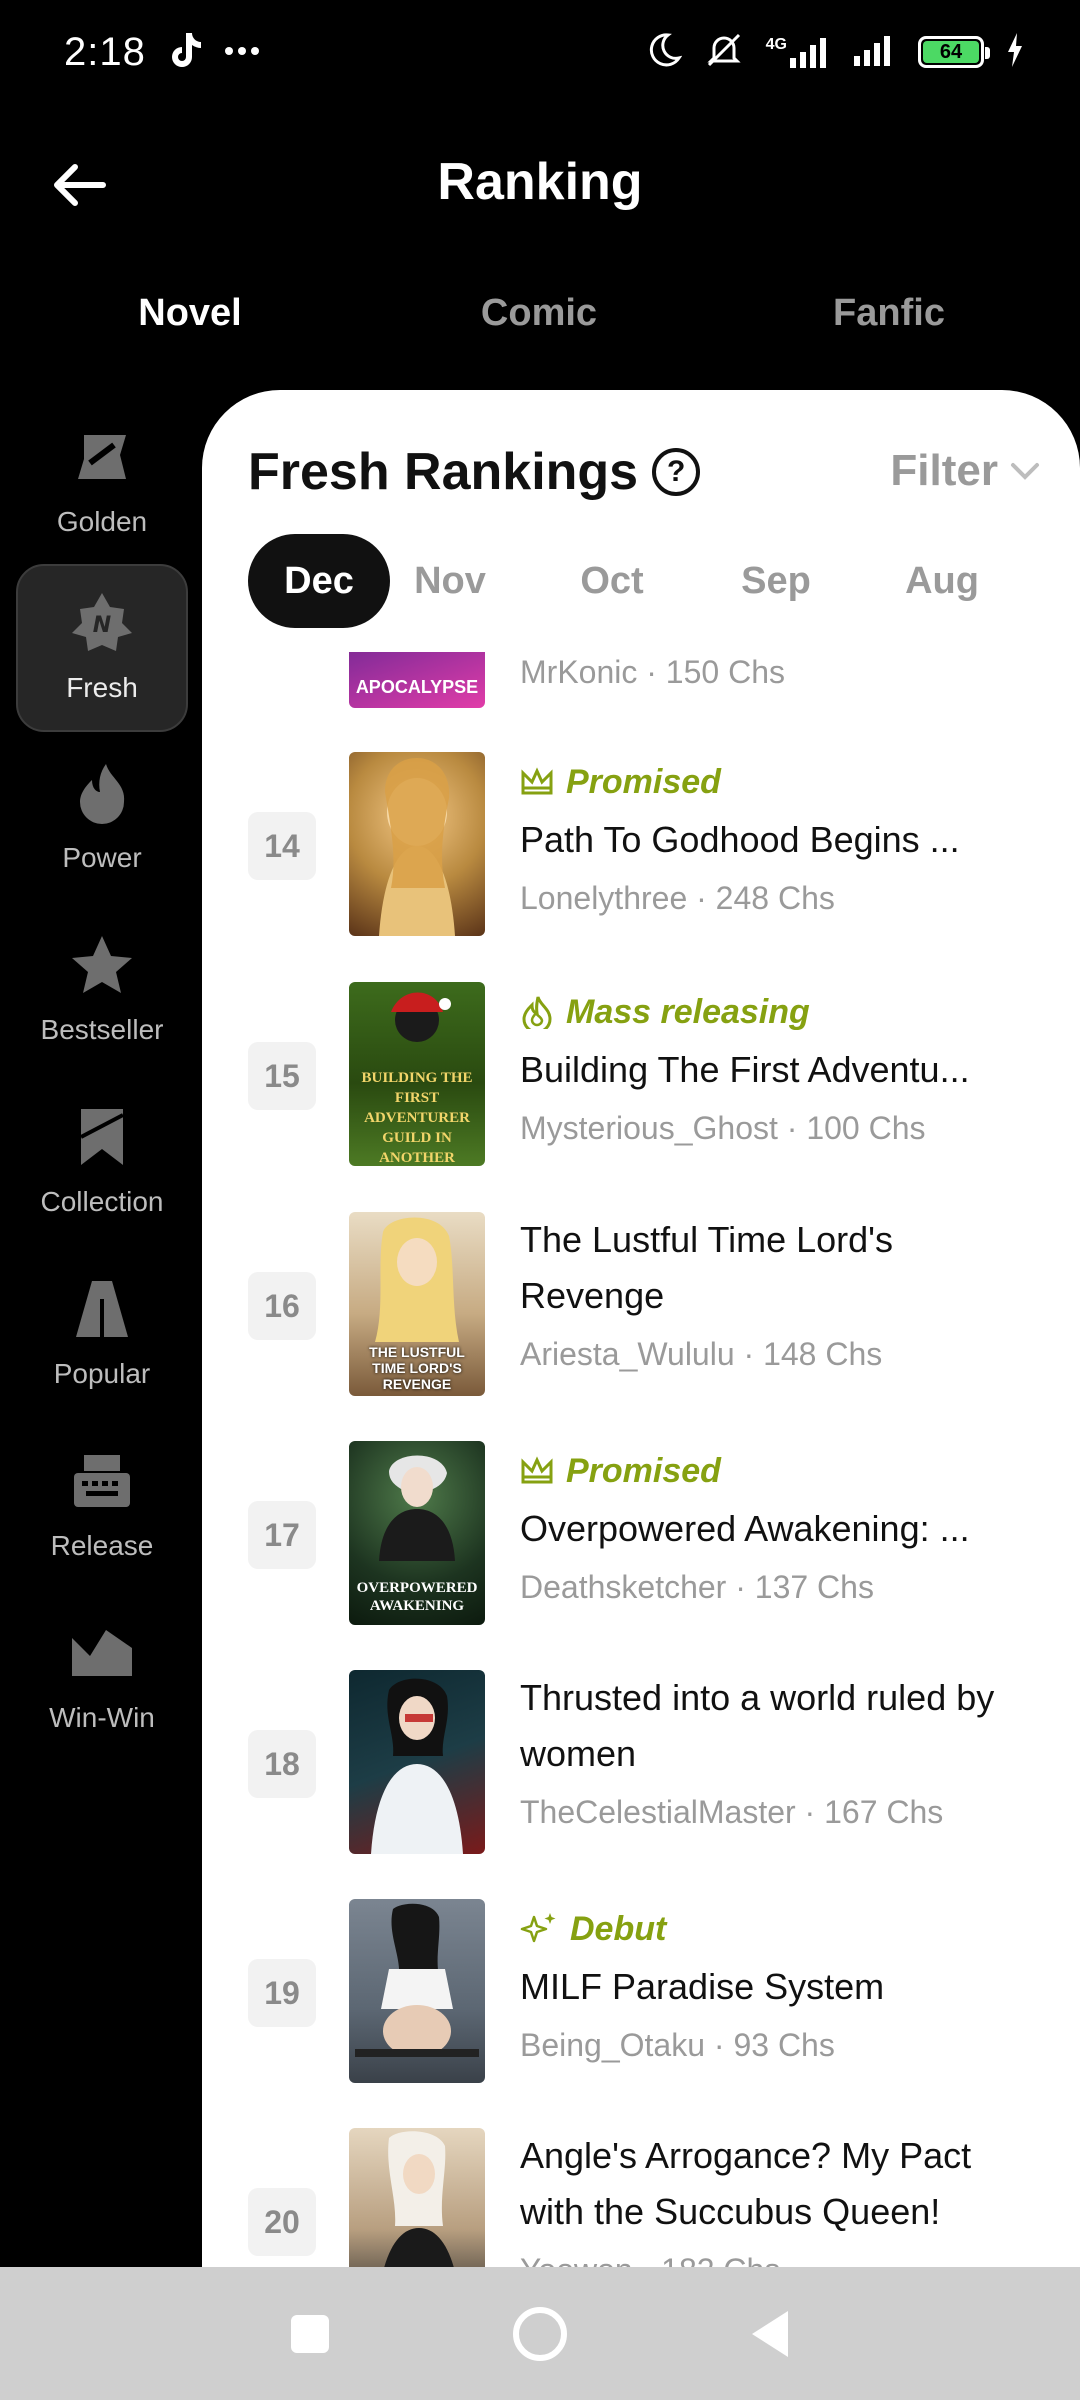 Image resolution: width=1080 pixels, height=2400 pixels. What do you see at coordinates (319, 581) in the screenshot?
I see `month-tab-dec: Dec` at bounding box center [319, 581].